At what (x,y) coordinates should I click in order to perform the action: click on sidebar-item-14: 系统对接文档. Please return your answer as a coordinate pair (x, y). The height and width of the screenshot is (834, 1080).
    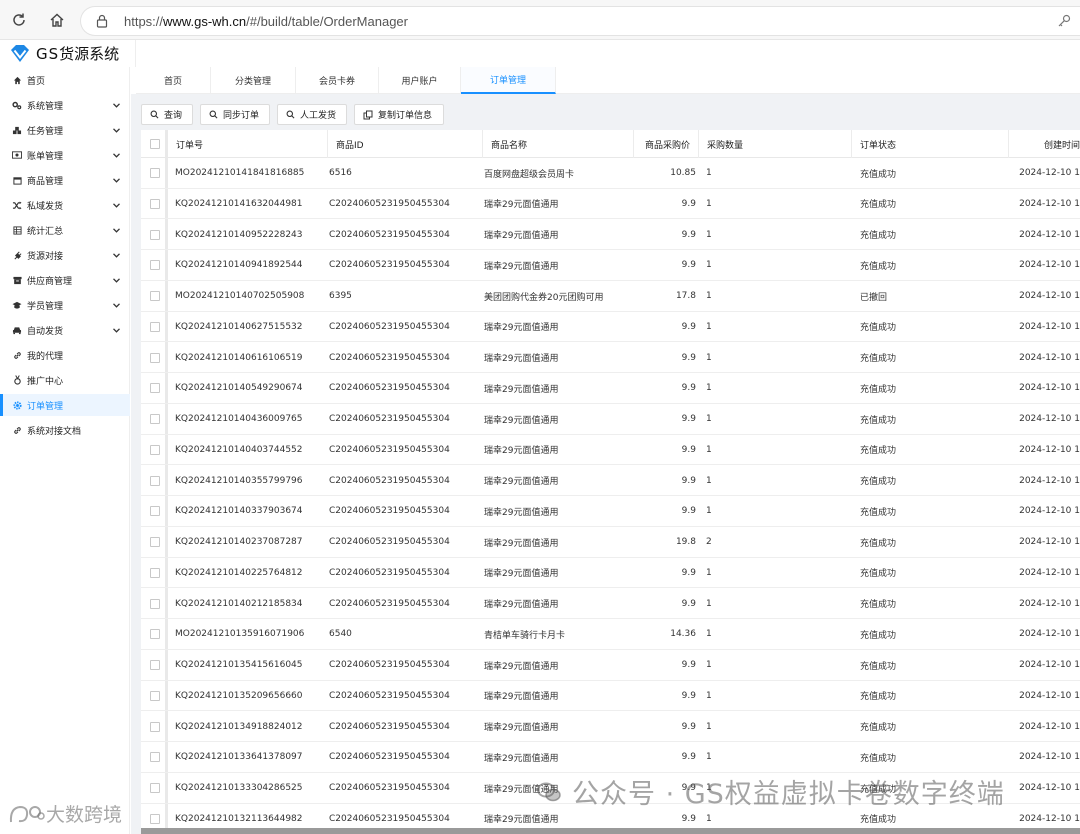
    Looking at the image, I should click on (65, 430).